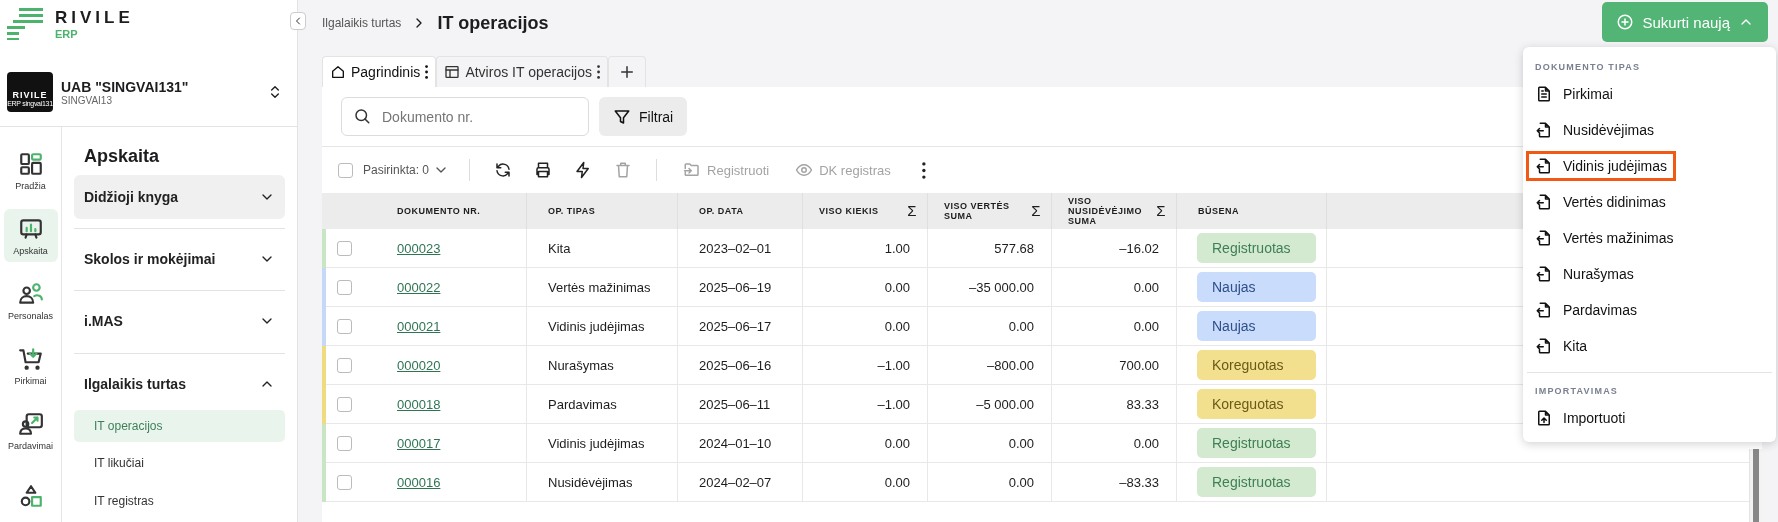 The height and width of the screenshot is (522, 1778). What do you see at coordinates (298, 21) in the screenshot?
I see `collapse-button` at bounding box center [298, 21].